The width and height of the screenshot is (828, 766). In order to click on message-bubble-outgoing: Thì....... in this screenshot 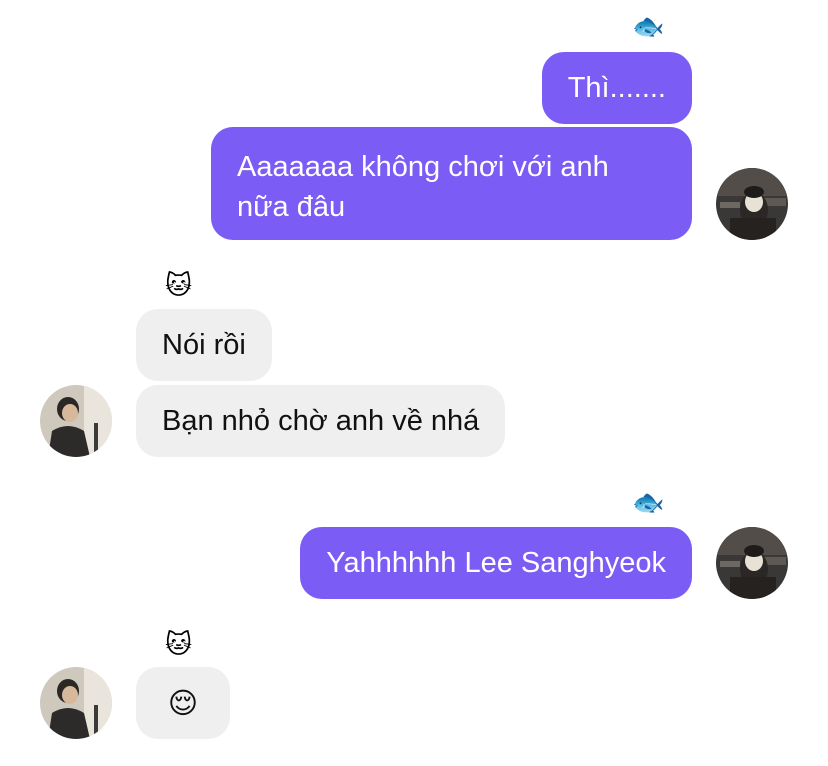, I will do `click(616, 88)`.